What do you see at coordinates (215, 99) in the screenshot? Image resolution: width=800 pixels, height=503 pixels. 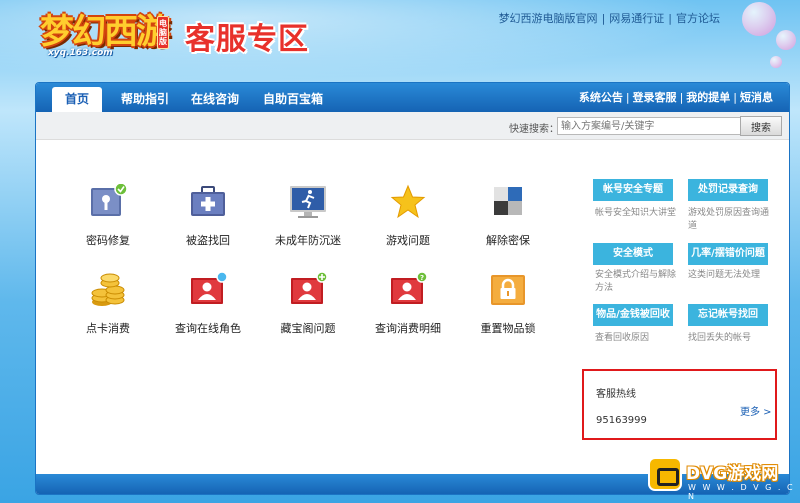 I see `tab-online-consult: 在线咨询` at bounding box center [215, 99].